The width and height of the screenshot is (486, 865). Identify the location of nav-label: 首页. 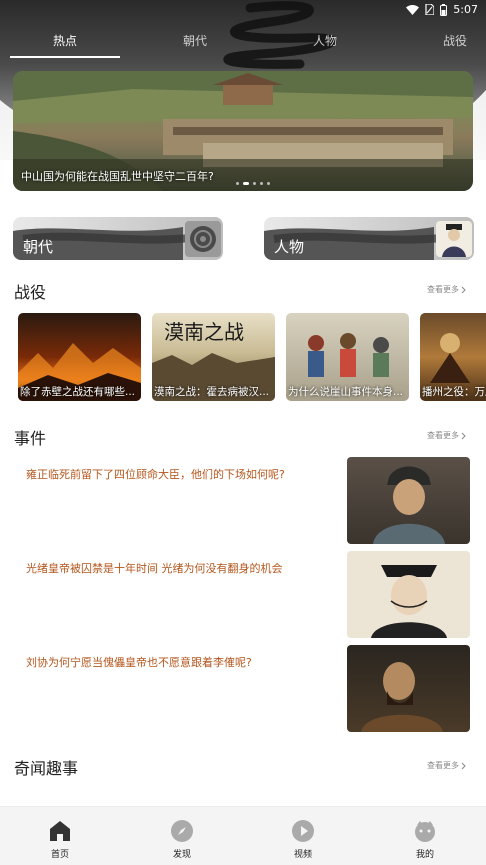
(59, 855).